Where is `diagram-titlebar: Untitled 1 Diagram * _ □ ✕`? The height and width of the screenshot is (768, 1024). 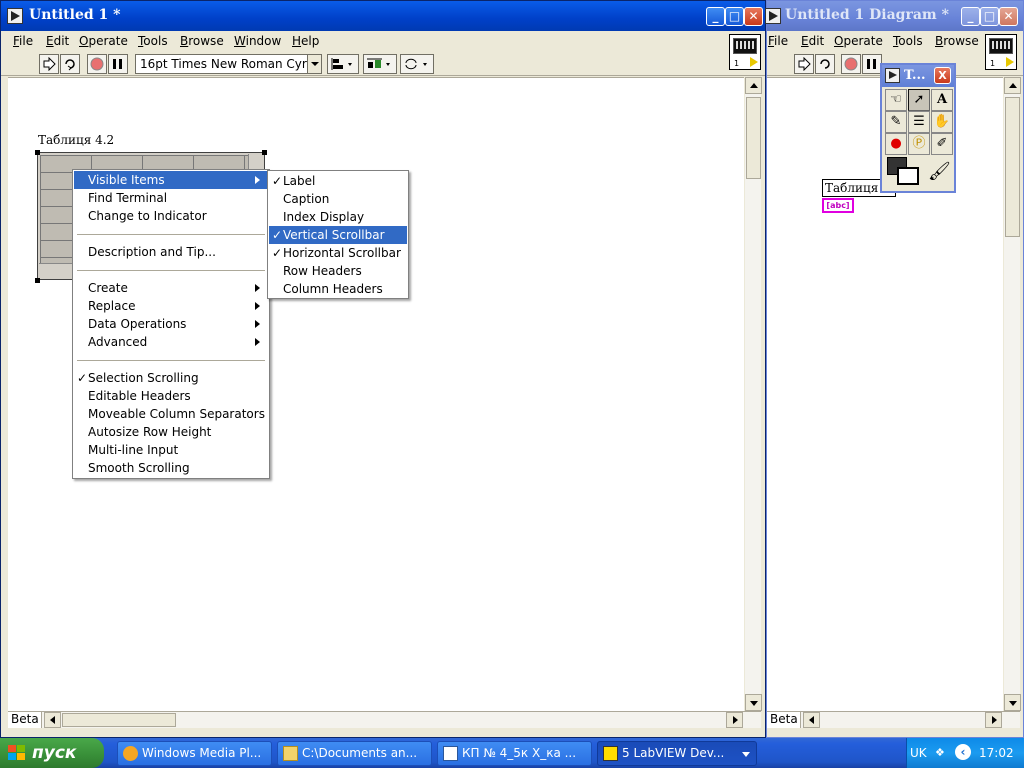
diagram-titlebar: Untitled 1 Diagram * _ □ ✕ is located at coordinates (894, 16).